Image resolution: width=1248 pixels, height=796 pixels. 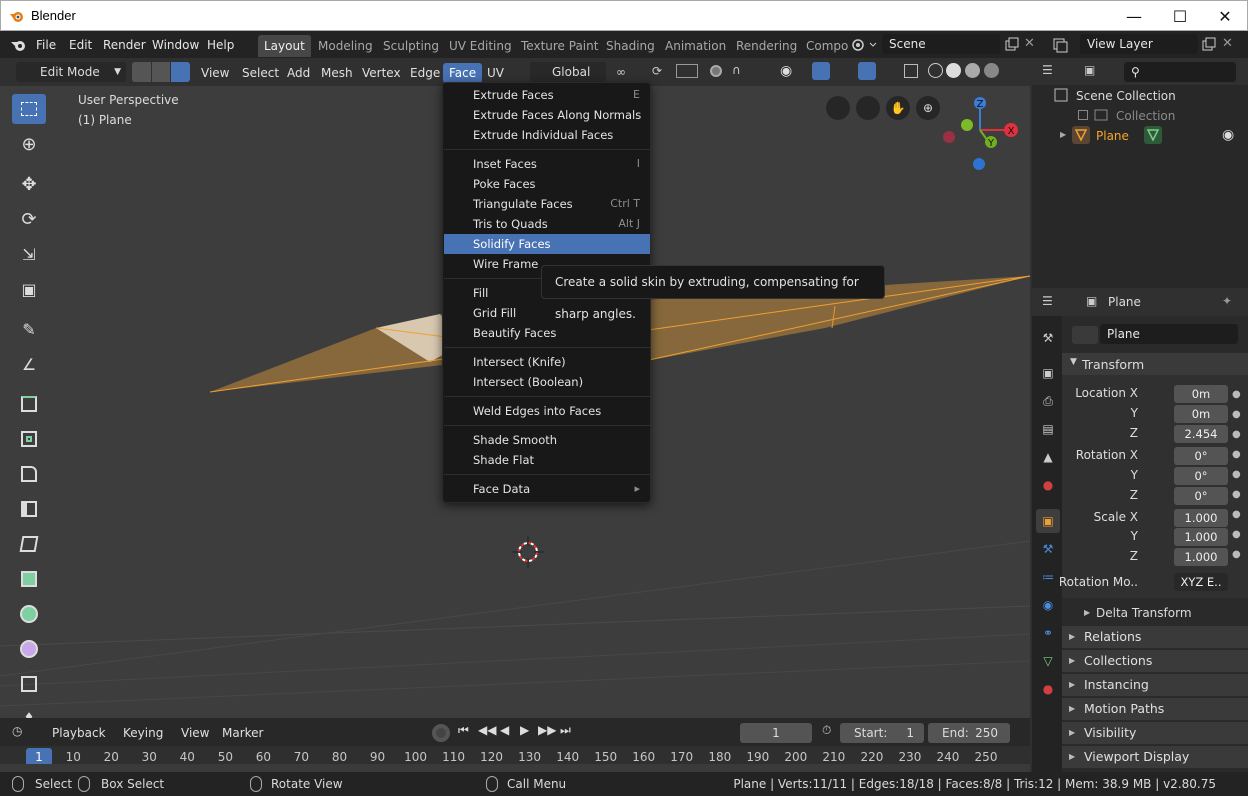 I want to click on shading-wireframe-icon, so click(x=935, y=70).